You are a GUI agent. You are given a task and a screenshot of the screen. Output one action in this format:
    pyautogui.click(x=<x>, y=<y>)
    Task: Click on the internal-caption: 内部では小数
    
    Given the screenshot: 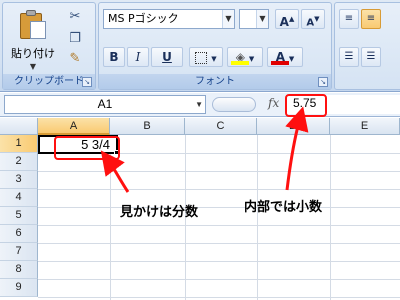 What is the action you would take?
    pyautogui.click(x=283, y=207)
    